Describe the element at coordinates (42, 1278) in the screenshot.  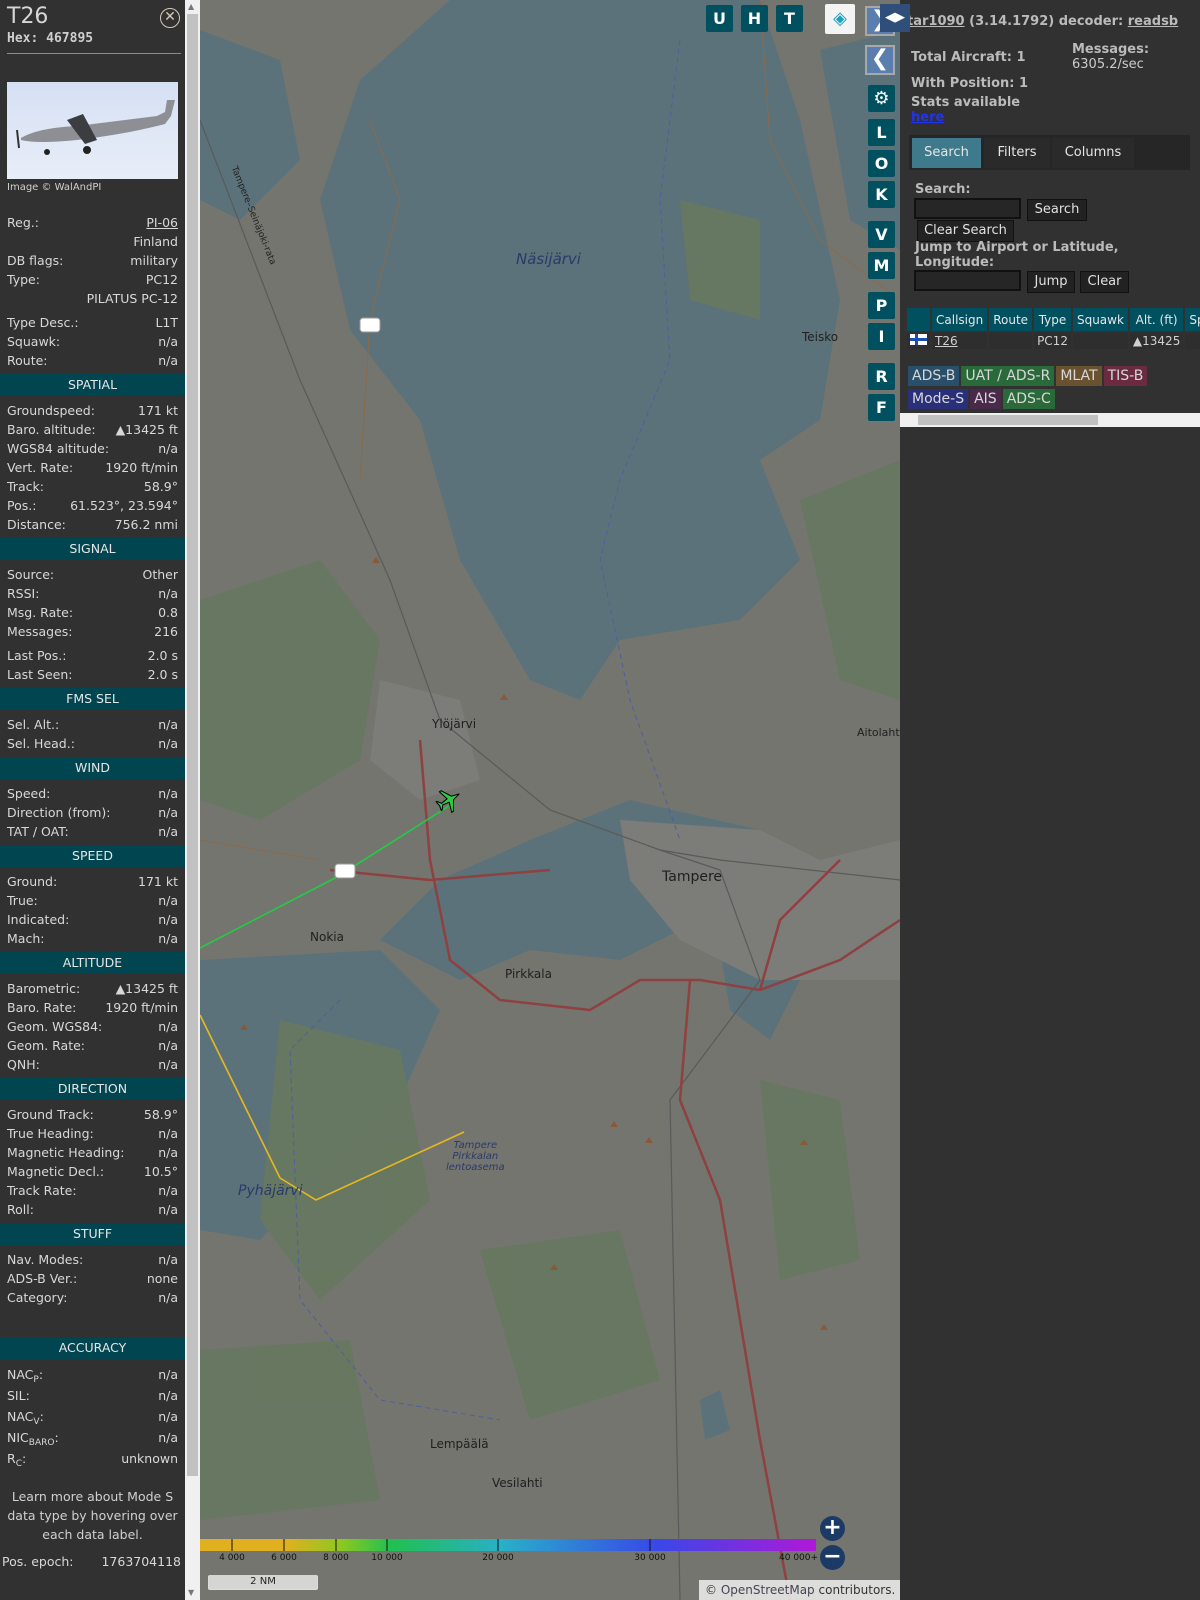
I see `detail-label: ADS-B Ver.:` at that location.